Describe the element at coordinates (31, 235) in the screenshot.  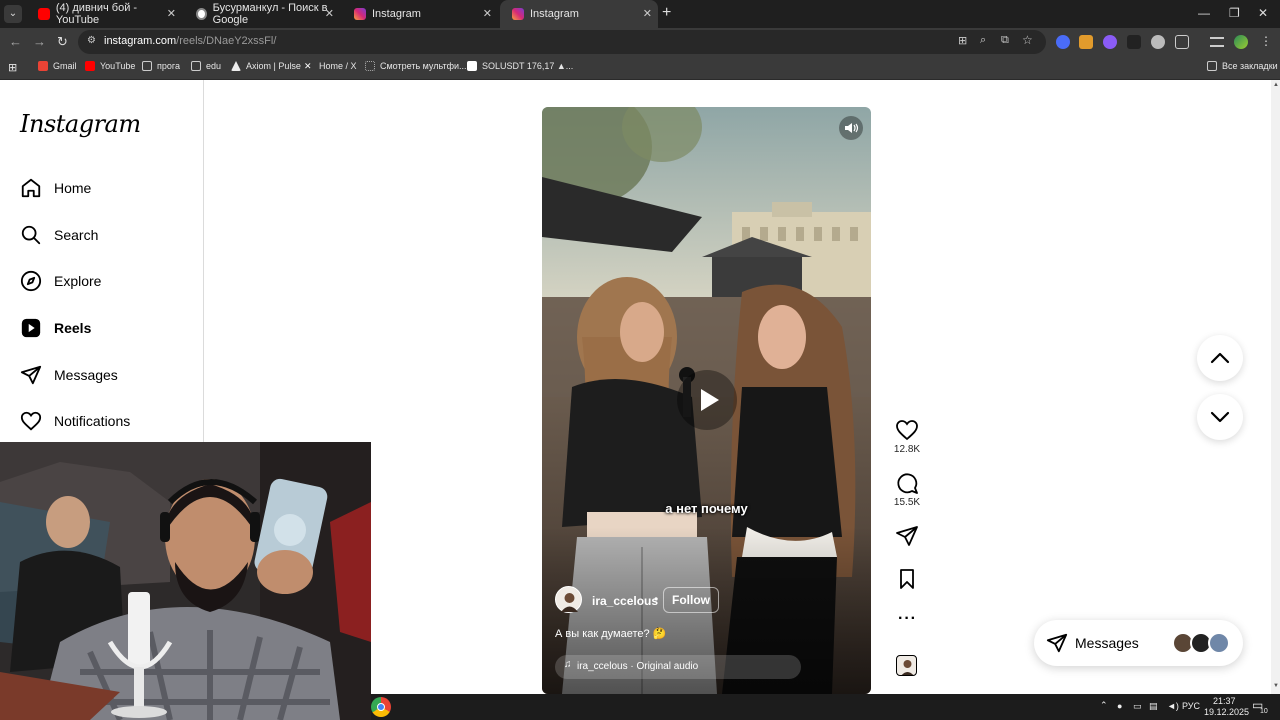
I see `search-icon` at that location.